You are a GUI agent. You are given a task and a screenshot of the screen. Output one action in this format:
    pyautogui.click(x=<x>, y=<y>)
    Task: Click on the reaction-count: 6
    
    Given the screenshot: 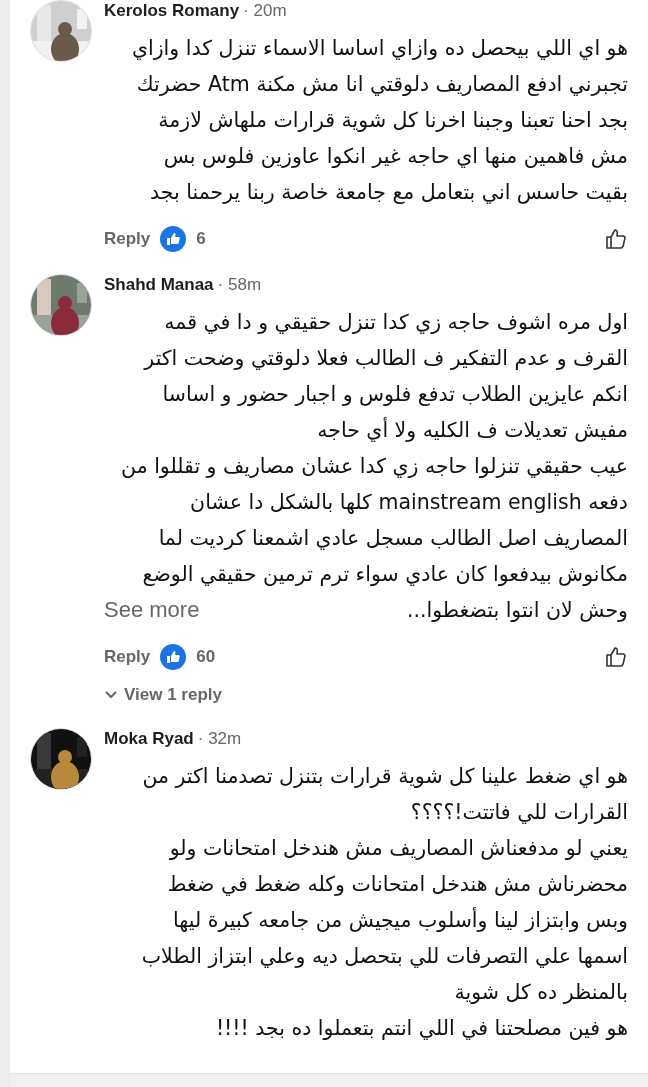 What is the action you would take?
    pyautogui.click(x=201, y=239)
    